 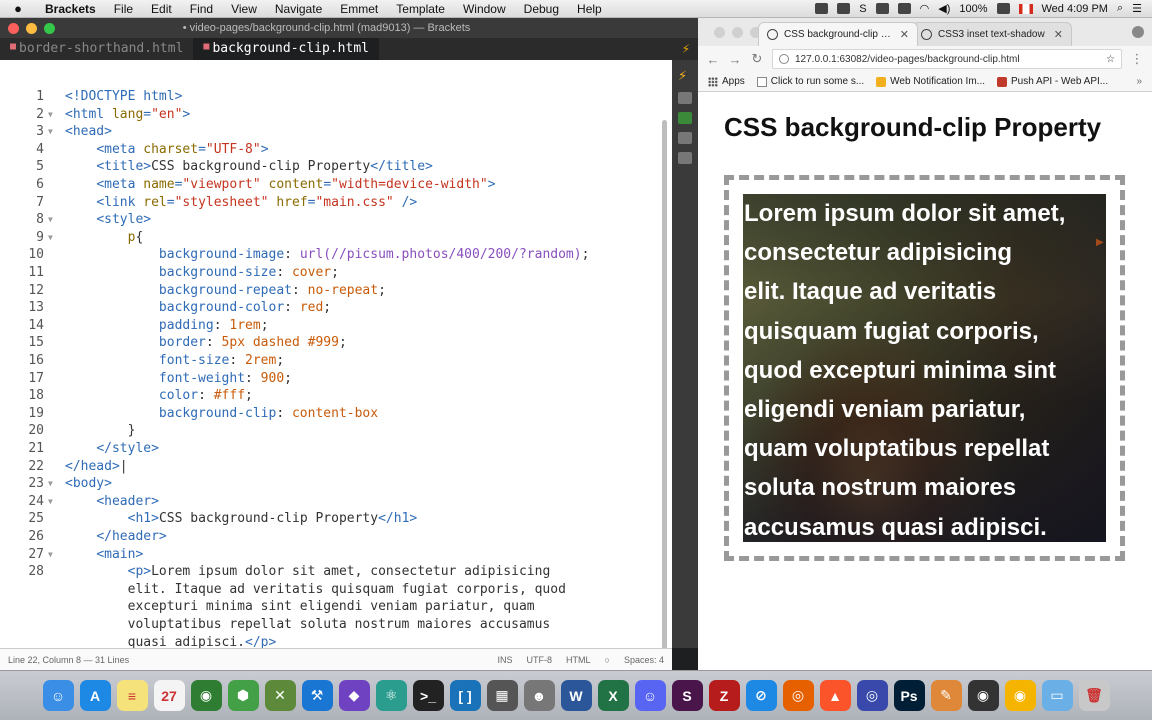 I want to click on editor-scrollbar, so click(x=665, y=379).